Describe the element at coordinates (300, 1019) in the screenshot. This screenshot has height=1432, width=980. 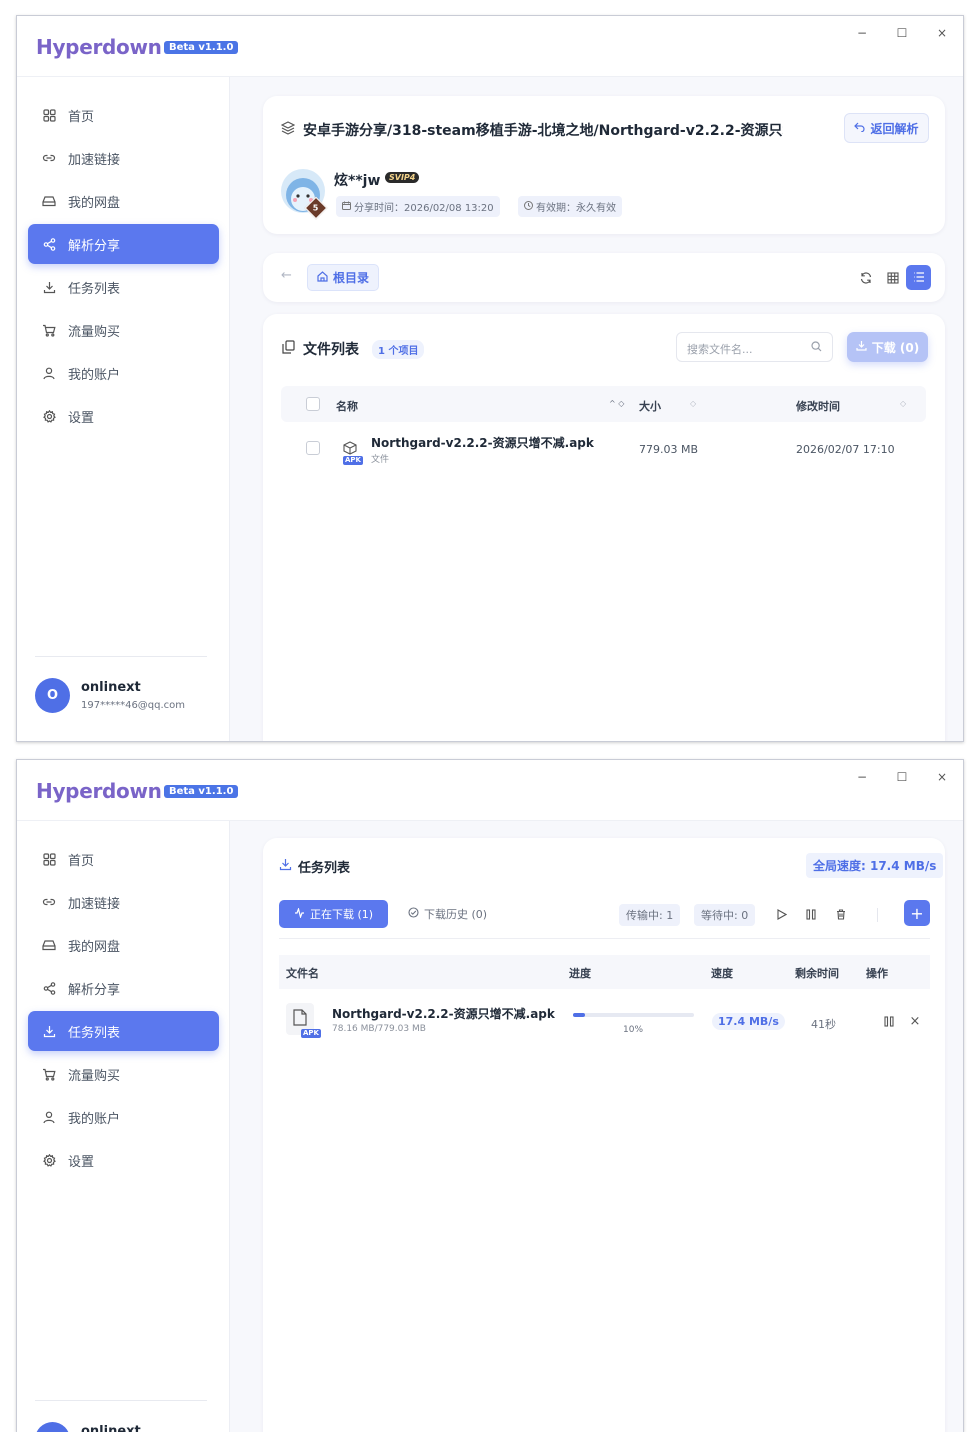
I see `file-icon` at that location.